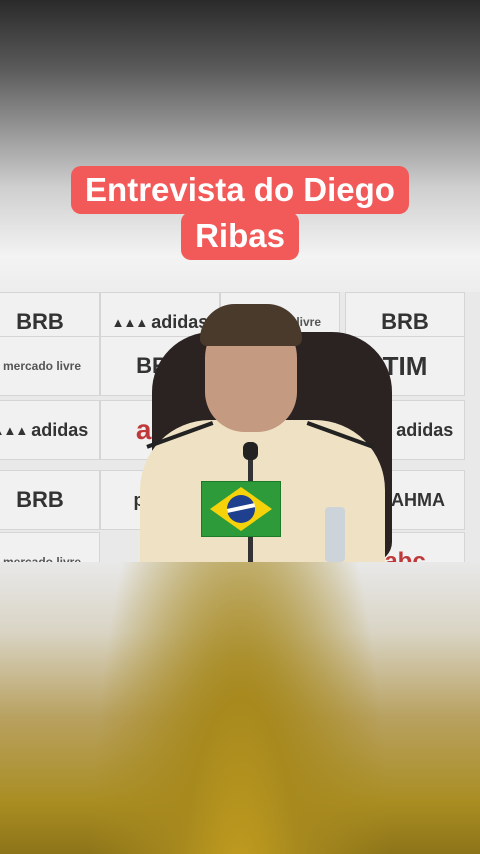 The image size is (480, 854). What do you see at coordinates (50, 430) in the screenshot?
I see `sponsor-adidas: ▲▲▲adidas` at bounding box center [50, 430].